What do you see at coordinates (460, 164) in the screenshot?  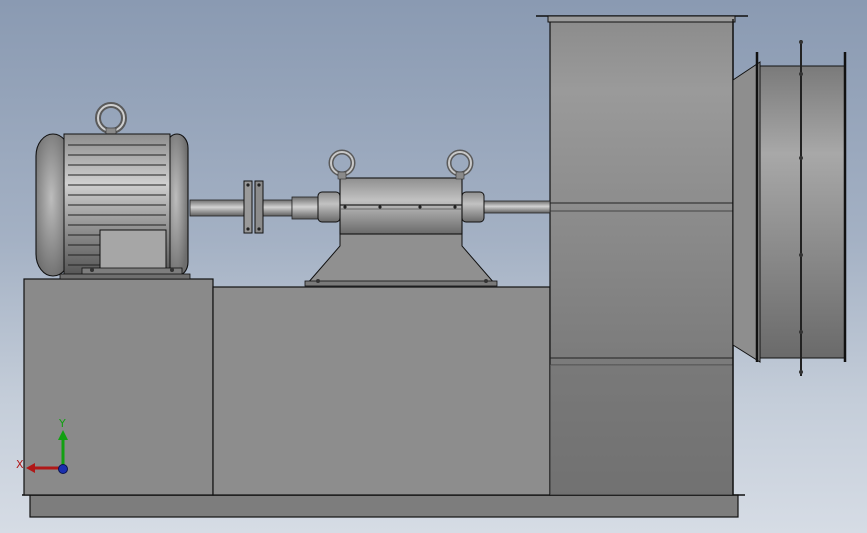 I see `lifting-eye-right` at bounding box center [460, 164].